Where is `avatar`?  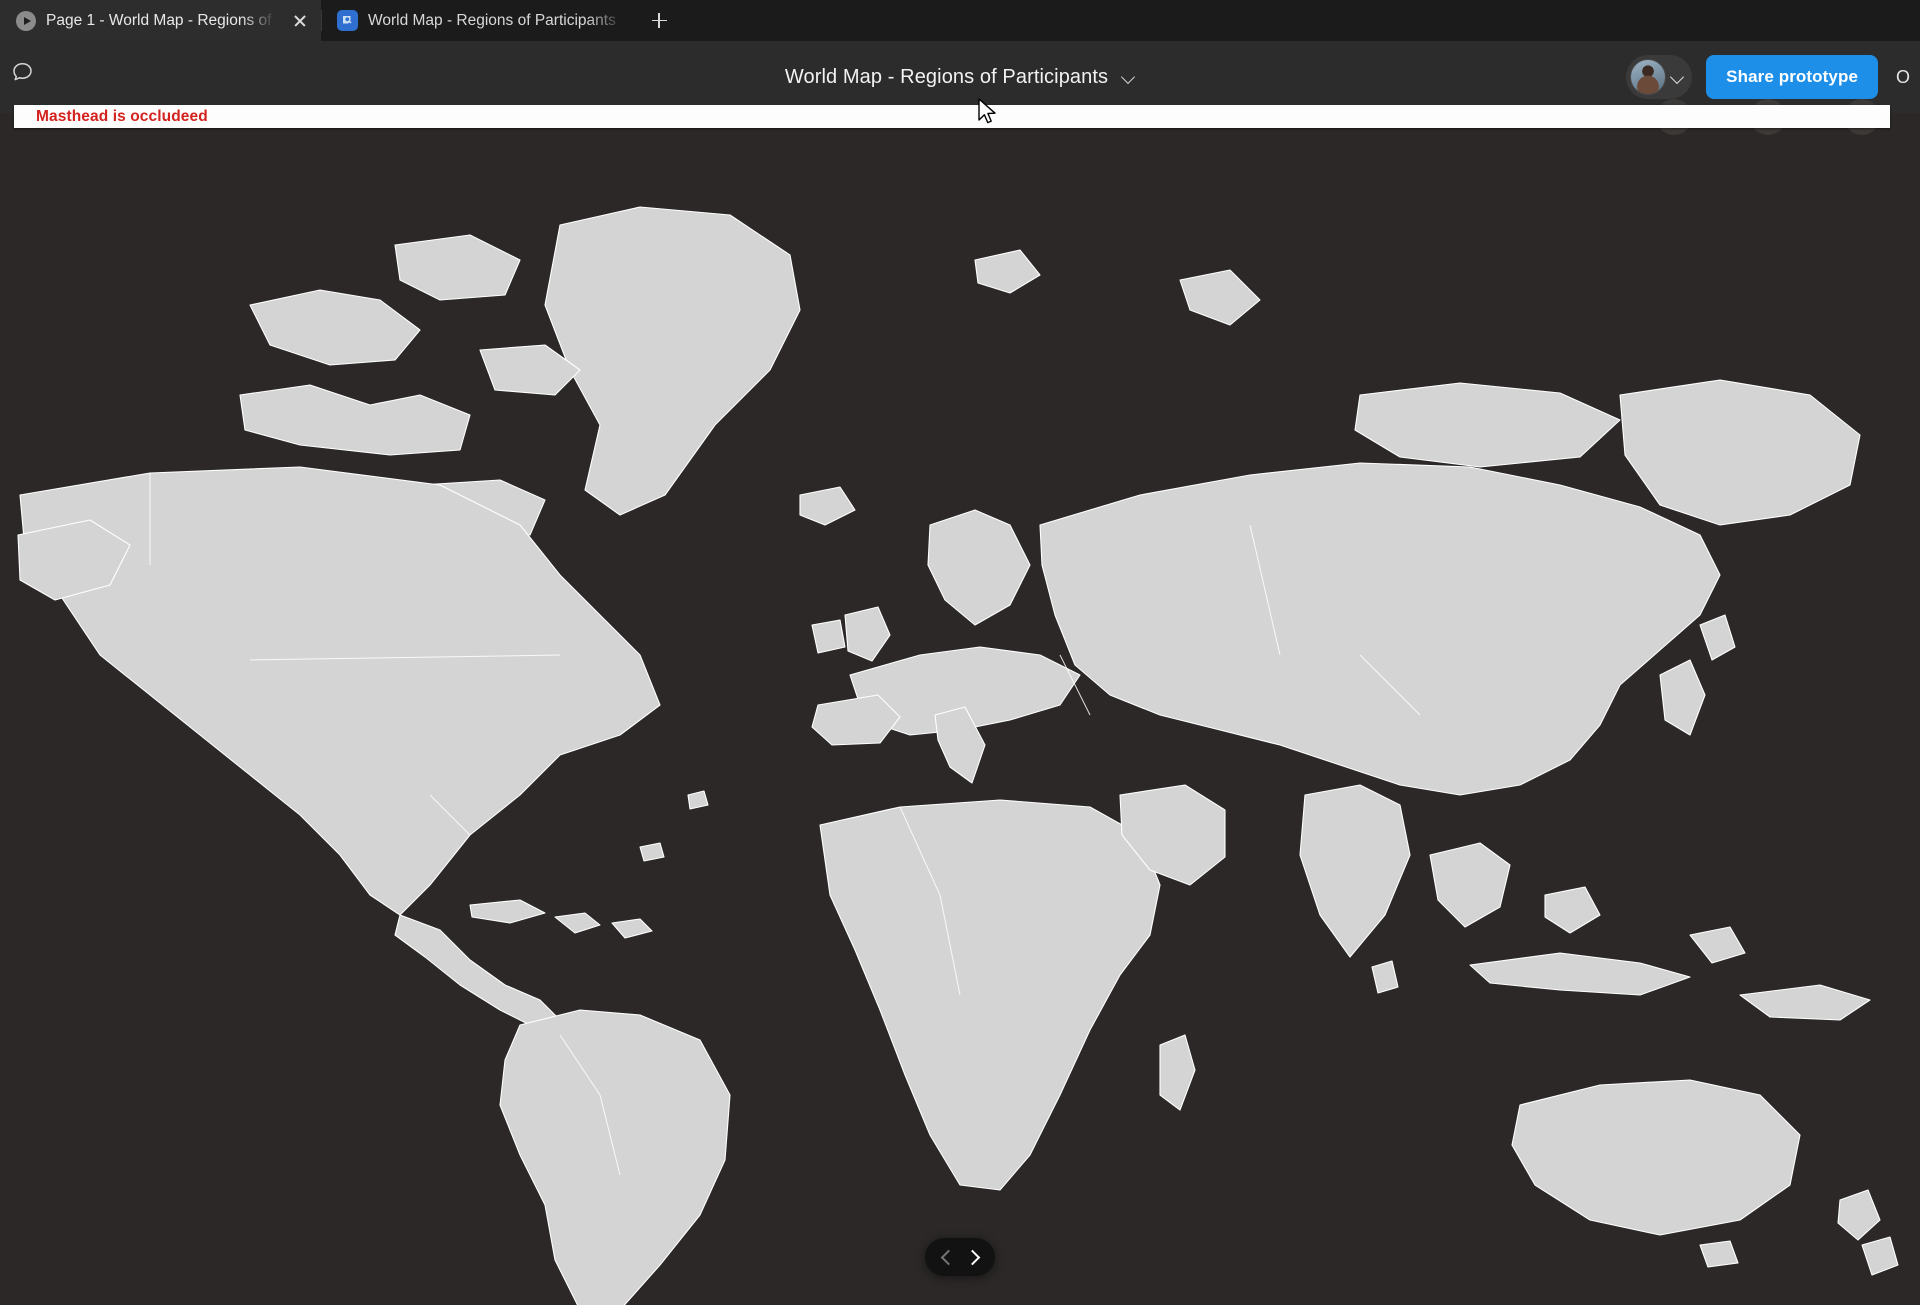
avatar is located at coordinates (1648, 77).